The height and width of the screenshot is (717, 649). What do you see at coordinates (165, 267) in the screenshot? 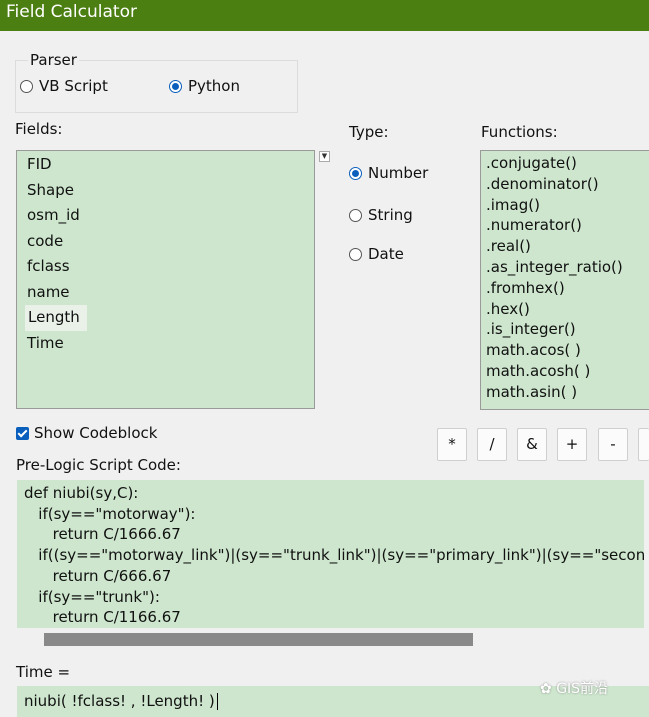
I see `field-item-fclass: fclass` at bounding box center [165, 267].